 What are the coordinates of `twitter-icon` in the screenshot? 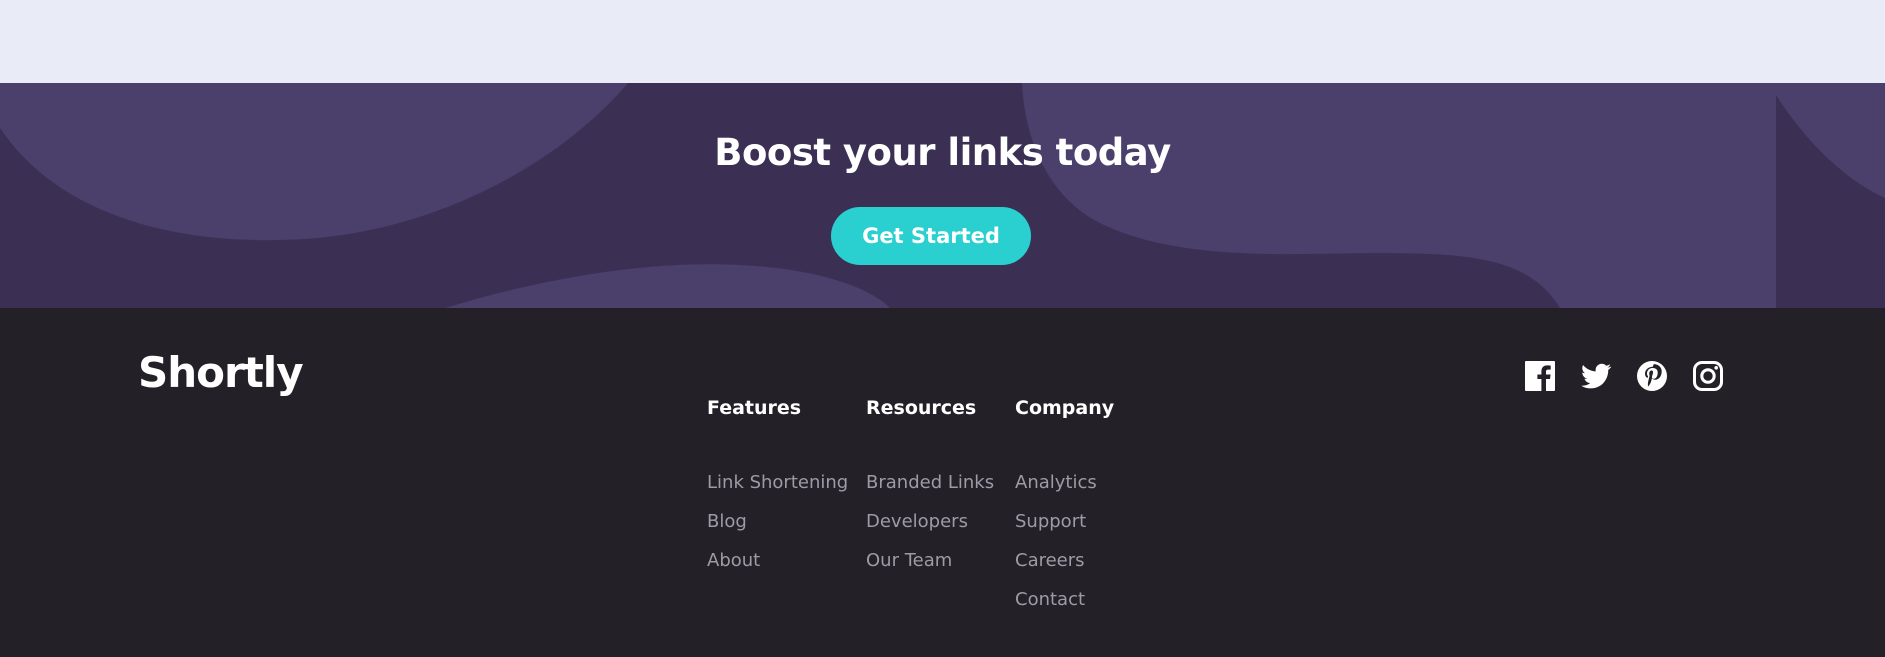 It's located at (1596, 376).